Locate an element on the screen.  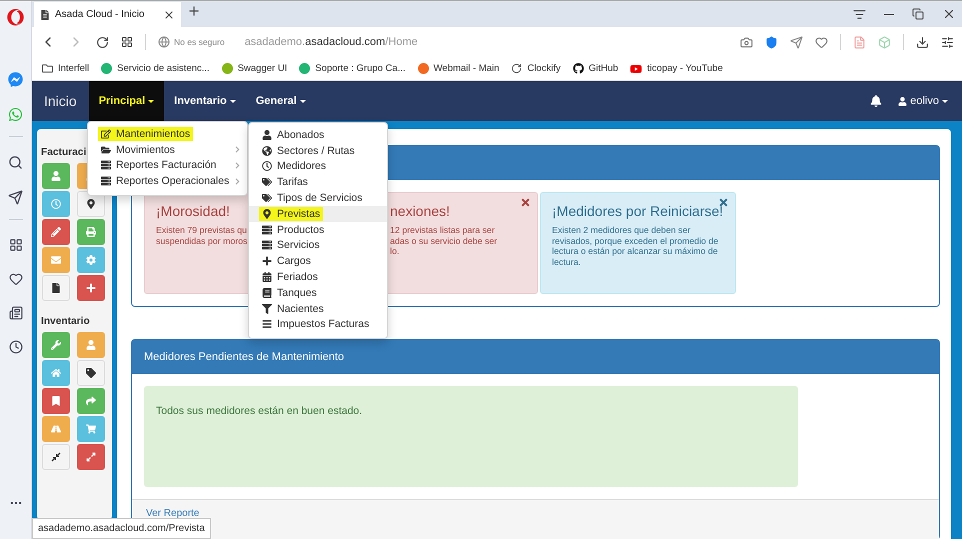
calendar-icon is located at coordinates (267, 277).